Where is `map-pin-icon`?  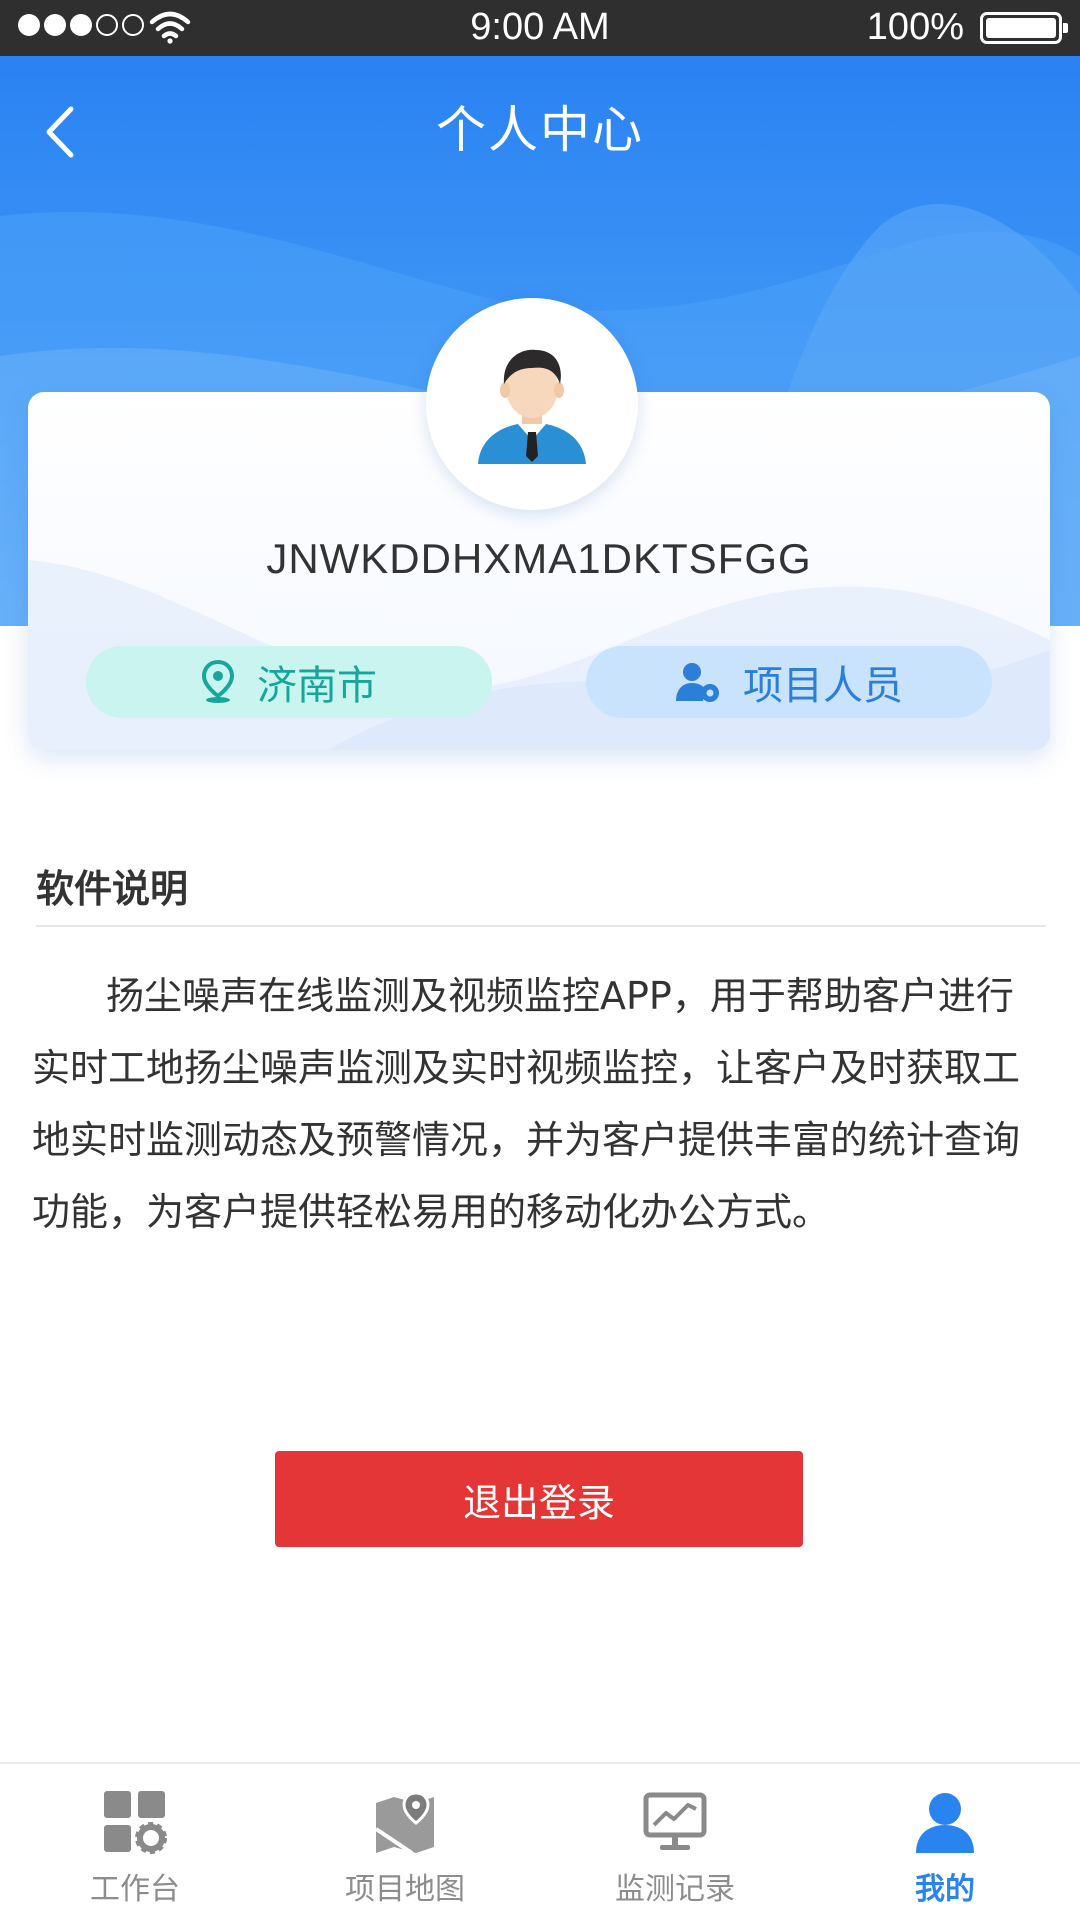 map-pin-icon is located at coordinates (404, 1823).